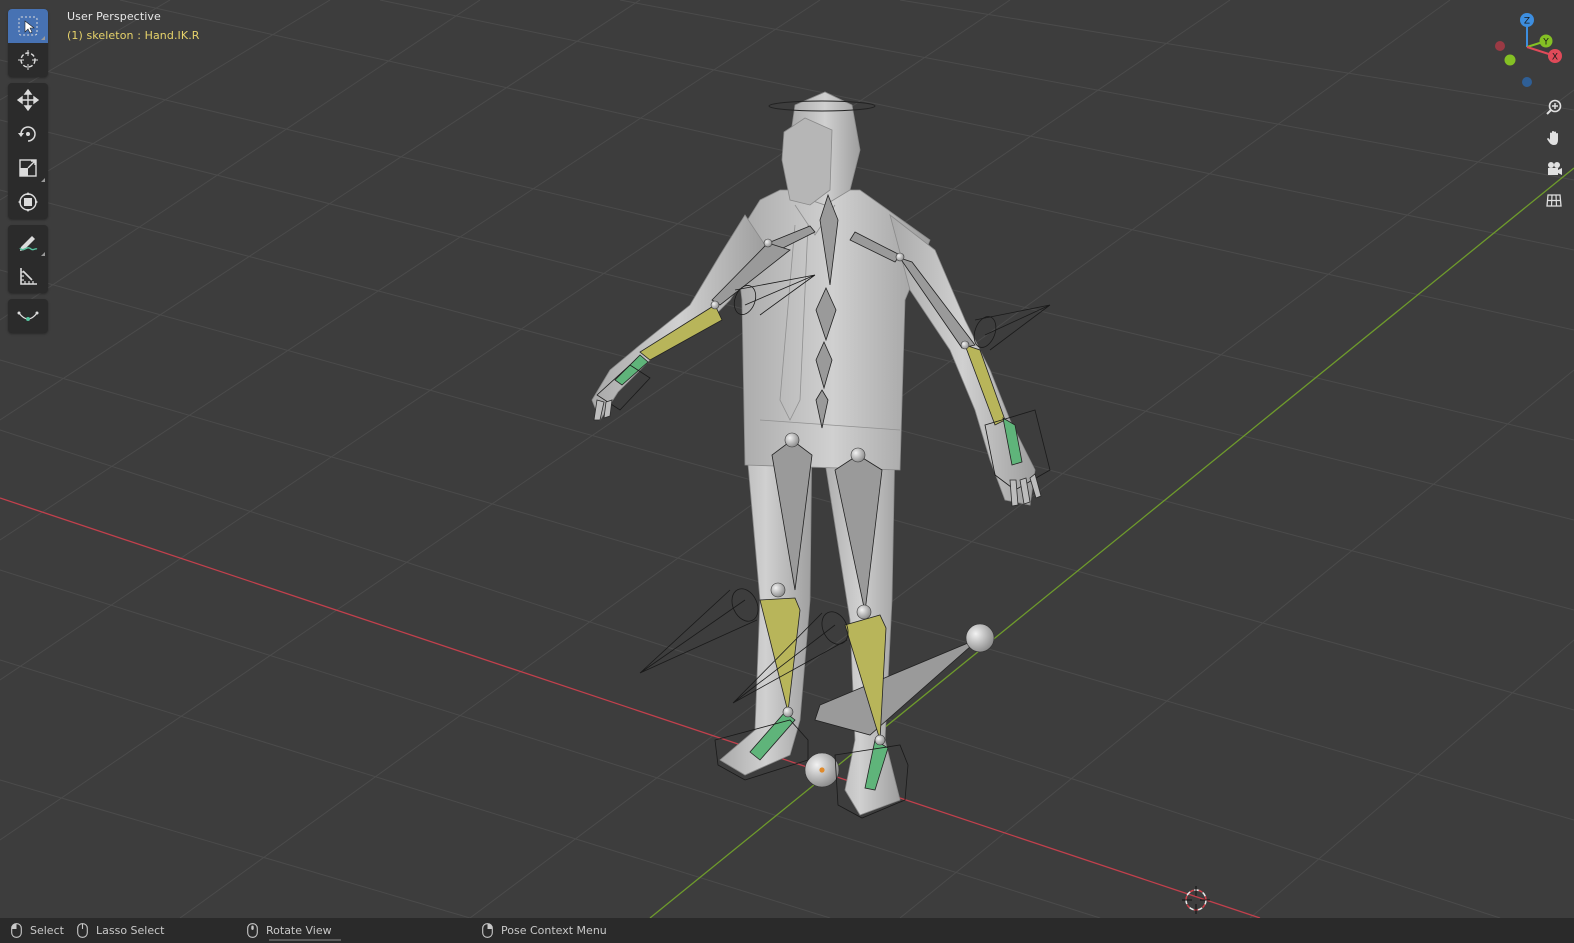 The image size is (1574, 943). I want to click on cursor-tool, so click(28, 60).